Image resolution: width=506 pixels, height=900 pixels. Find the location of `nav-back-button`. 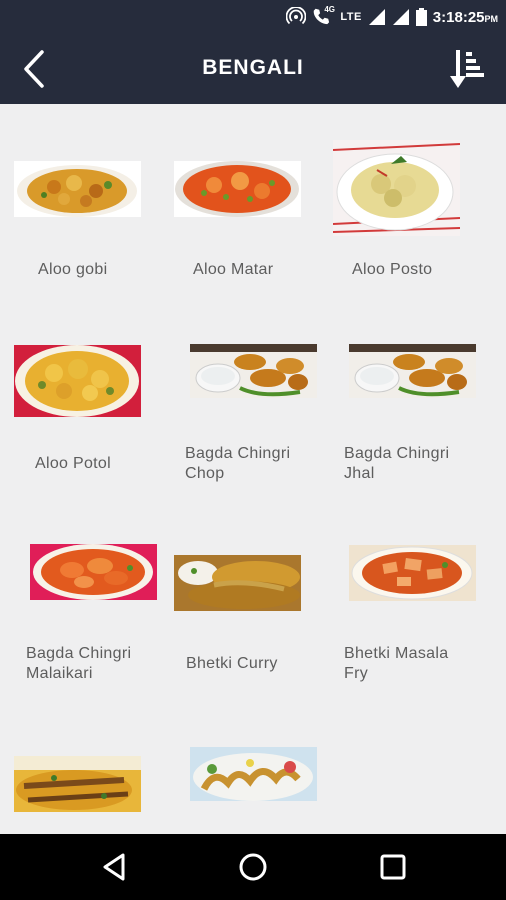

nav-back-button is located at coordinates (115, 867).